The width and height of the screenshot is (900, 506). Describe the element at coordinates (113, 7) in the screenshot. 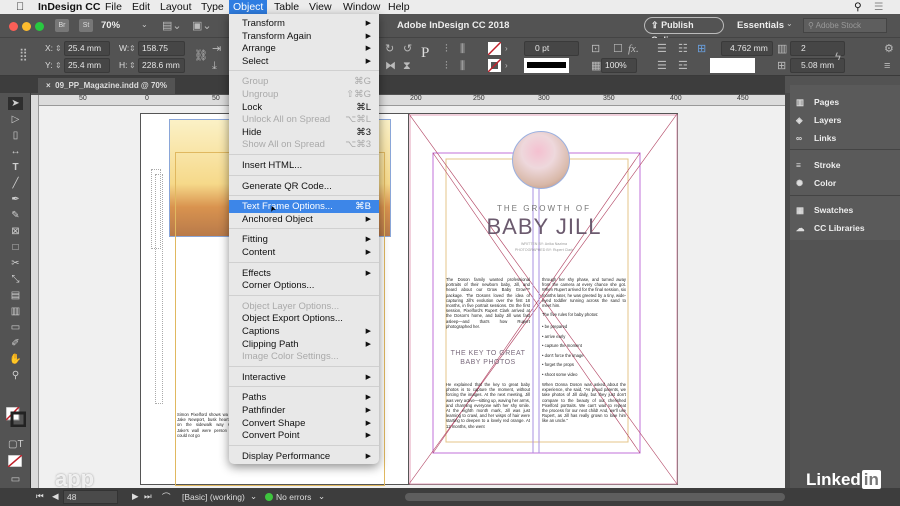

I see `menu-file: File` at that location.